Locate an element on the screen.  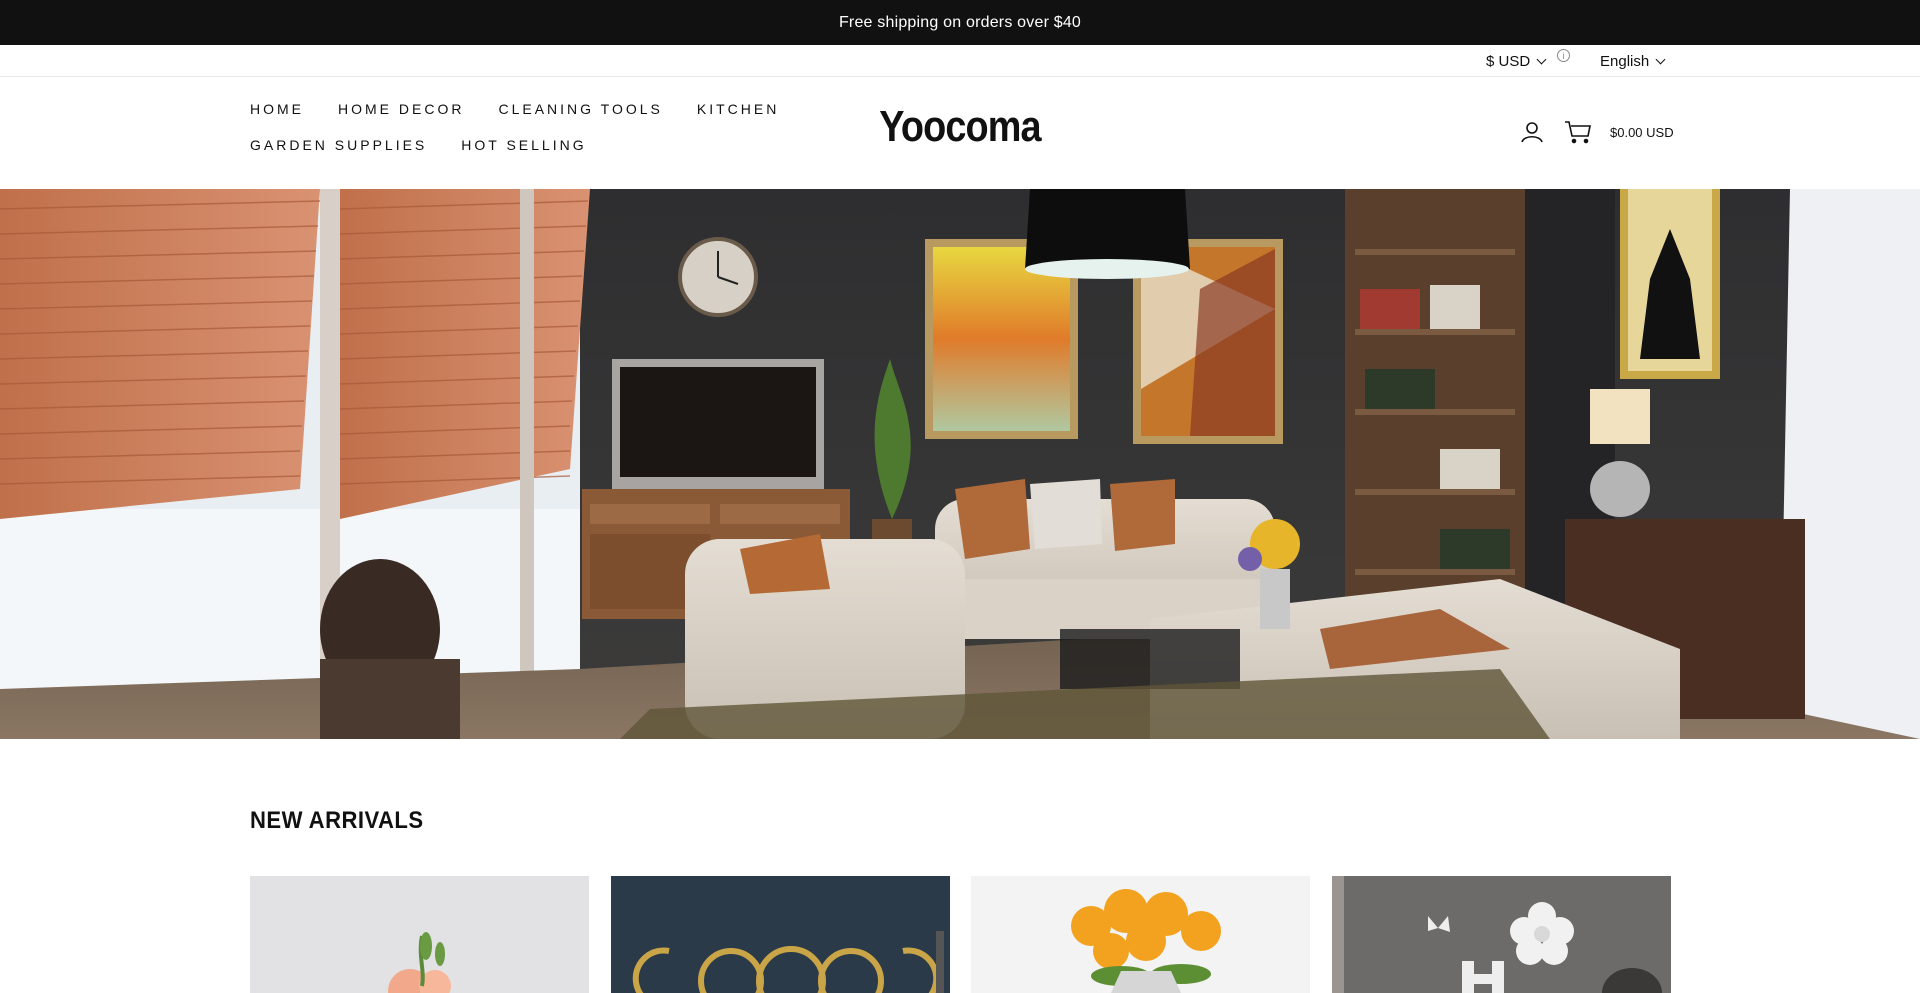
utility-bar: $ USD i English is located at coordinates (960, 61).